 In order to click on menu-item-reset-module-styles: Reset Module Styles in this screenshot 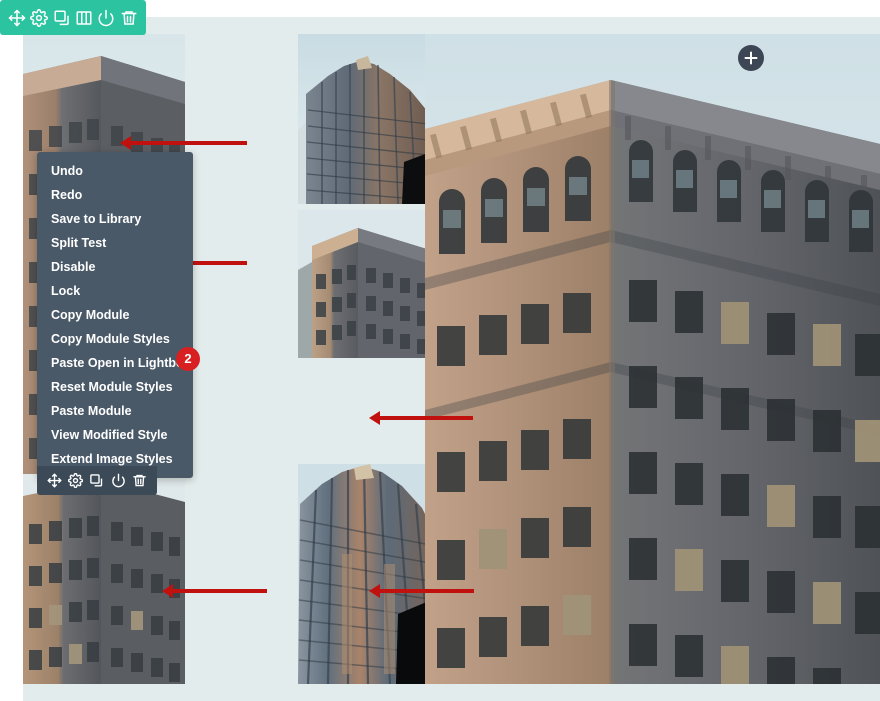, I will do `click(115, 387)`.